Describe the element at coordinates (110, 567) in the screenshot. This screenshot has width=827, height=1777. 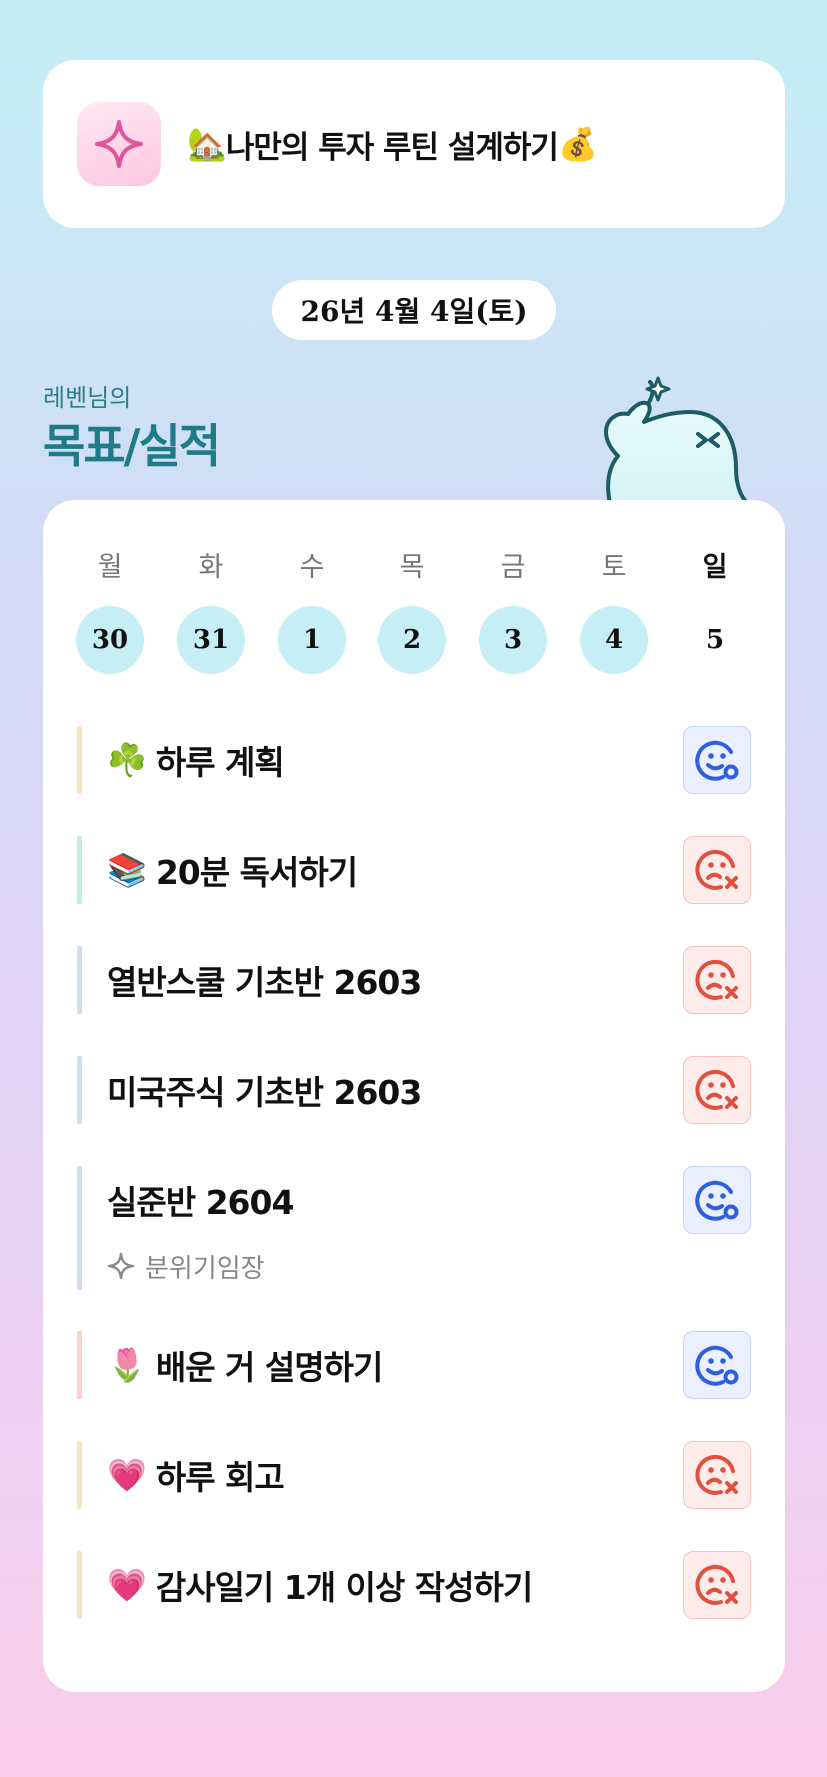
I see `weekday-label: 월` at that location.